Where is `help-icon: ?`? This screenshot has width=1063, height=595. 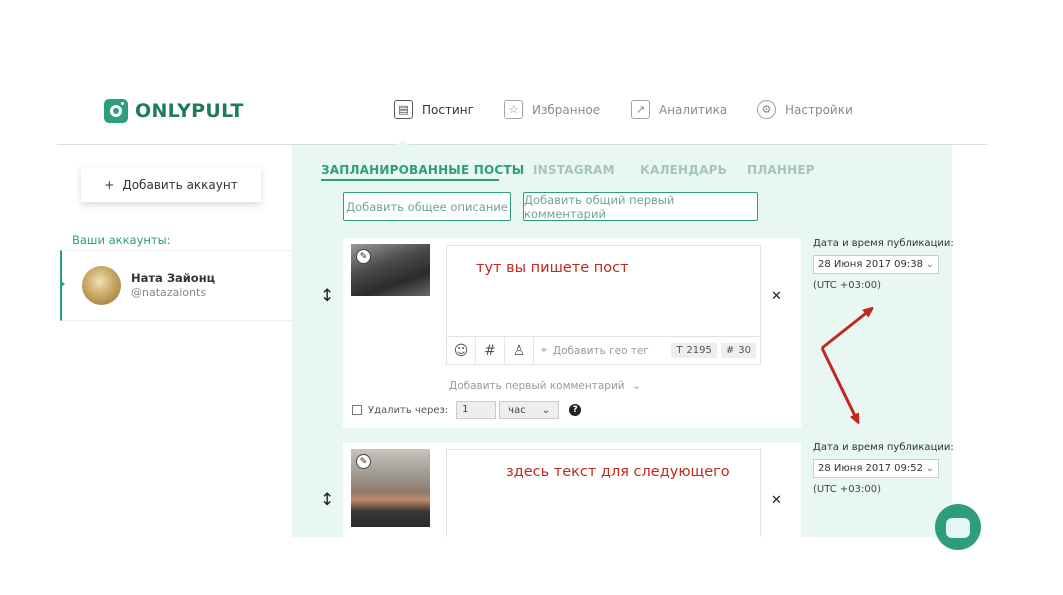
help-icon: ? is located at coordinates (575, 410).